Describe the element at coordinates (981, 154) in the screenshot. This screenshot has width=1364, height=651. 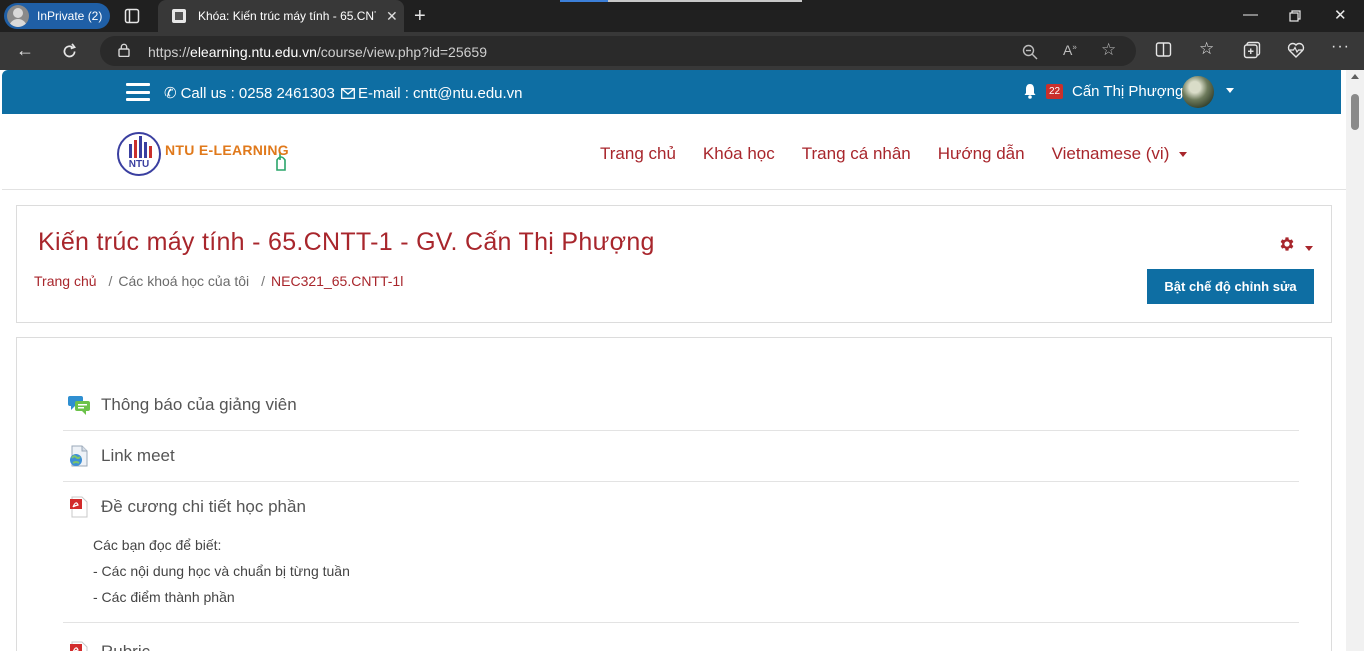
I see `nav-guide: Hướng dẫn` at that location.